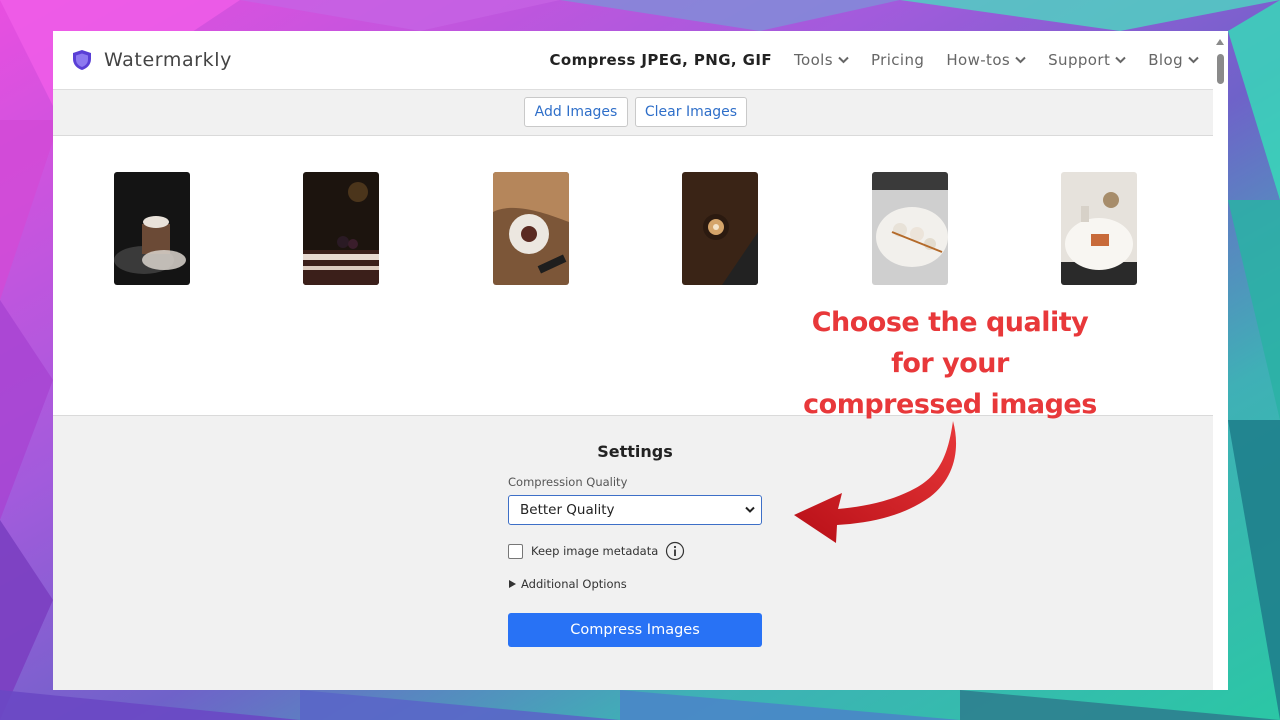  Describe the element at coordinates (635, 451) in the screenshot. I see `settings-title: Settings` at that location.